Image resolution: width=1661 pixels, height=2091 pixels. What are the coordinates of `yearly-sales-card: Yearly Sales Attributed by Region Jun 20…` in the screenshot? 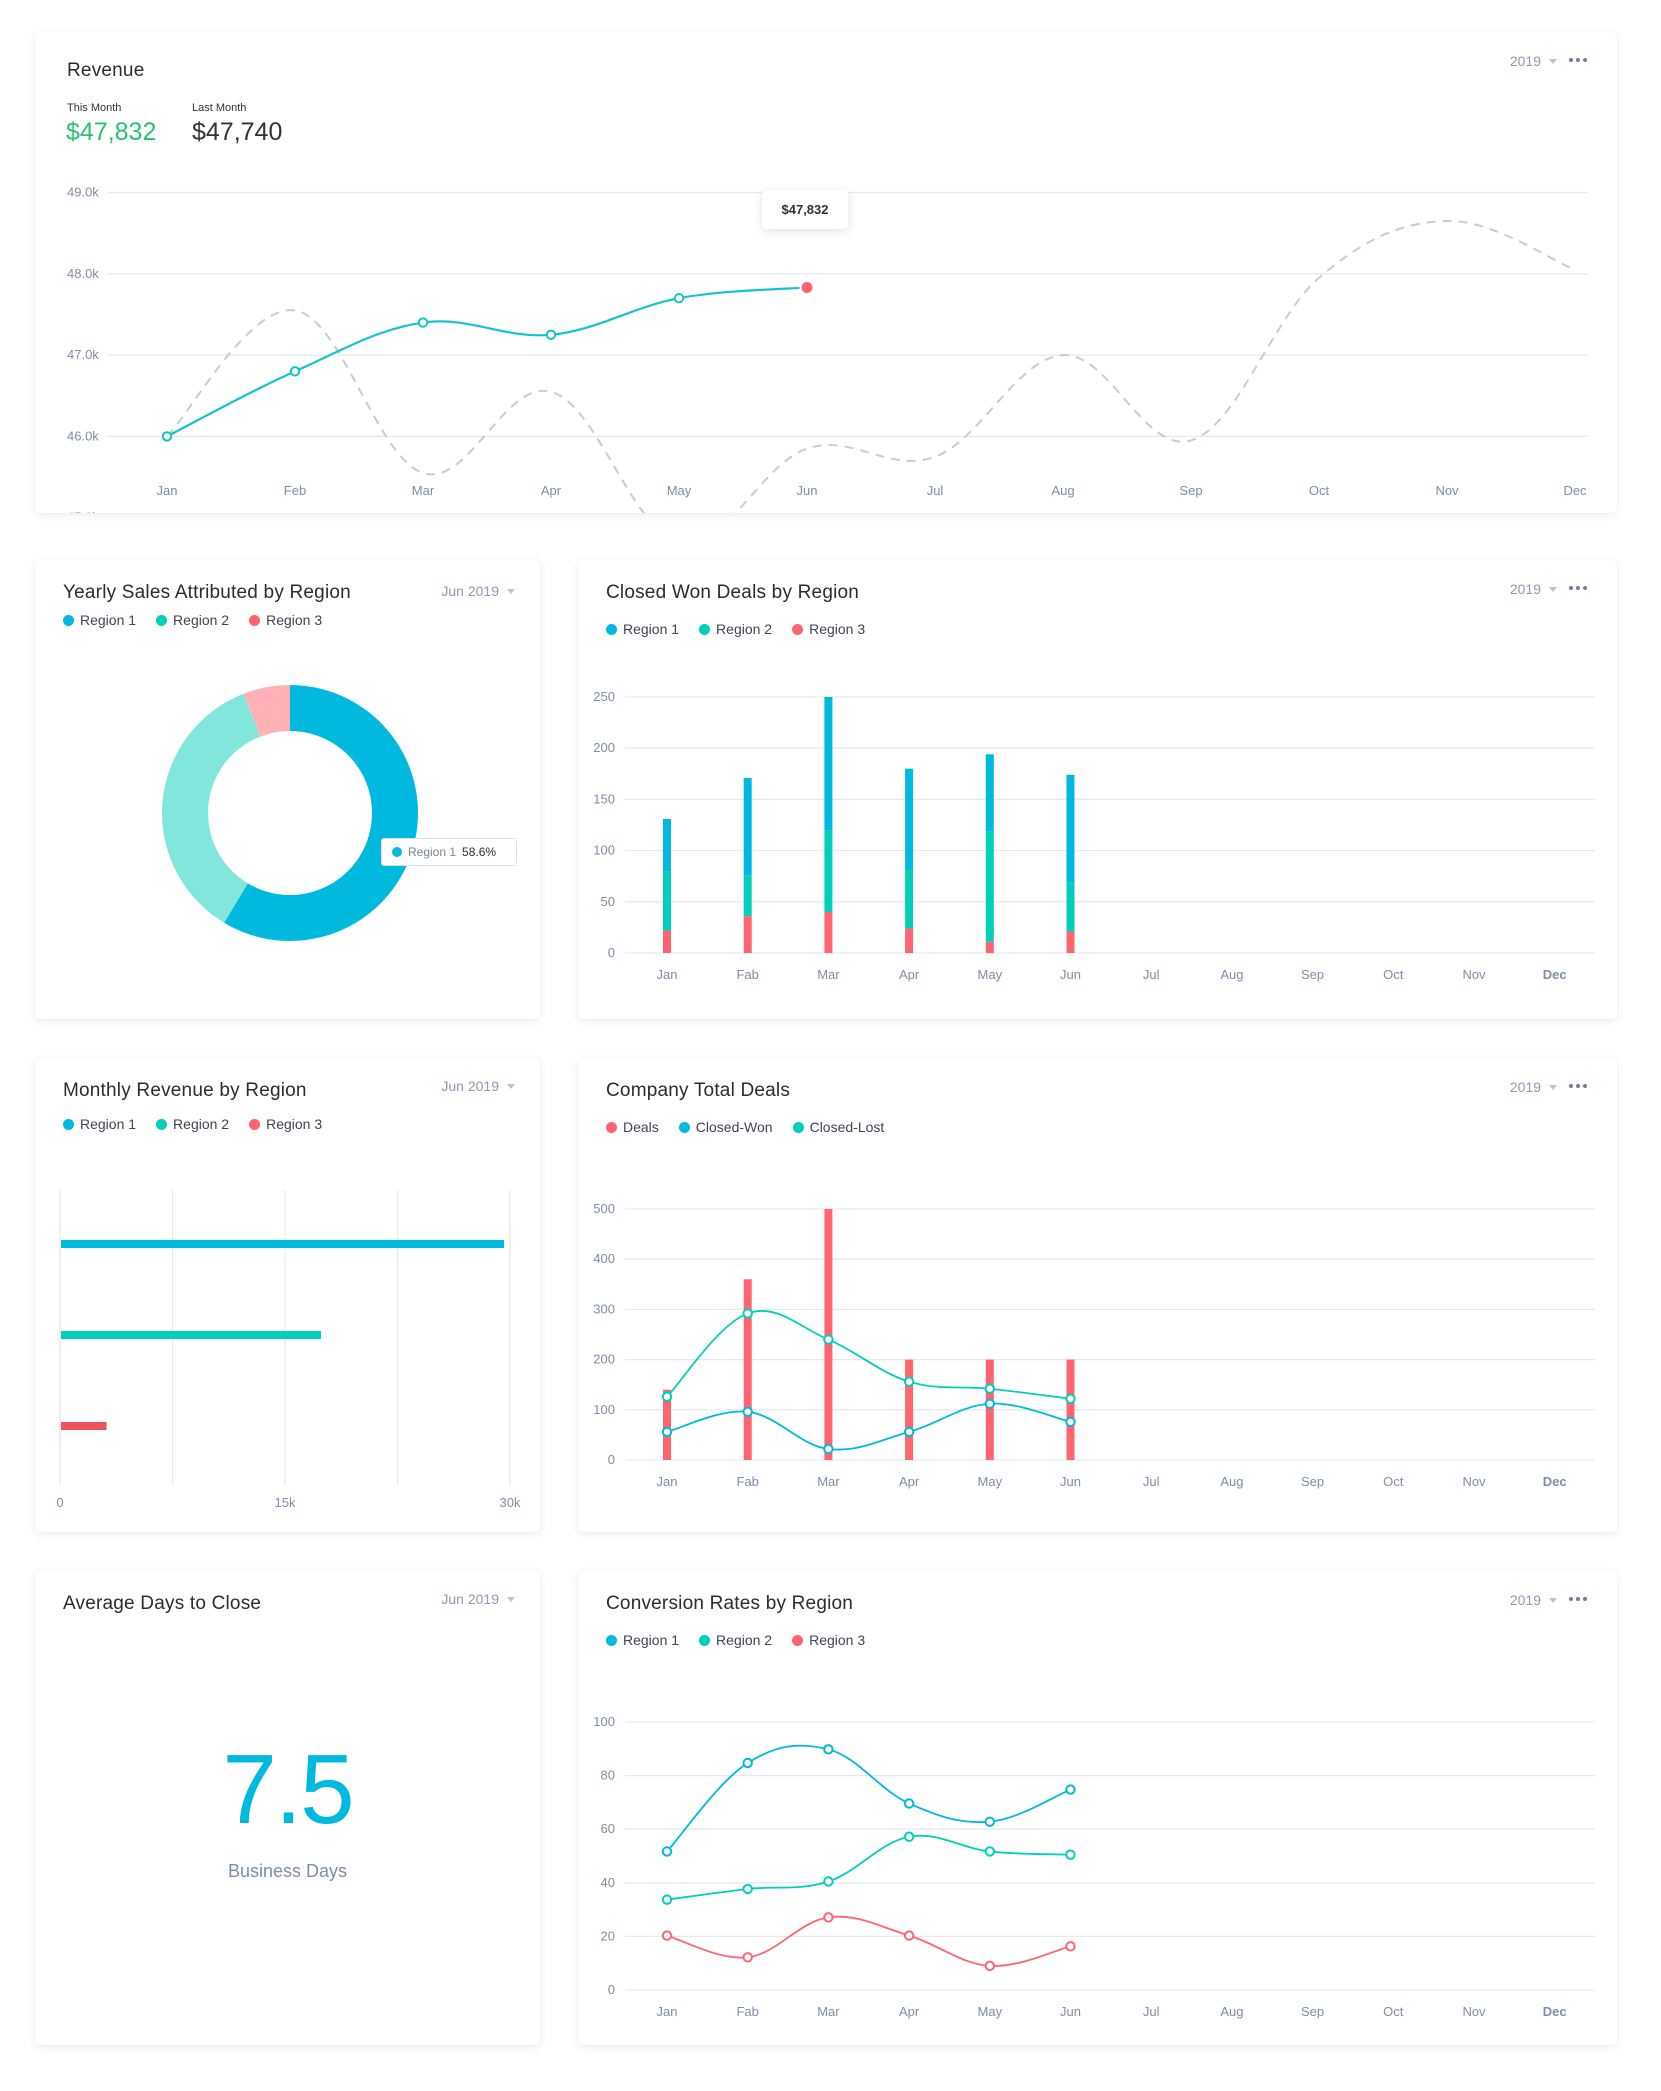 It's located at (287, 789).